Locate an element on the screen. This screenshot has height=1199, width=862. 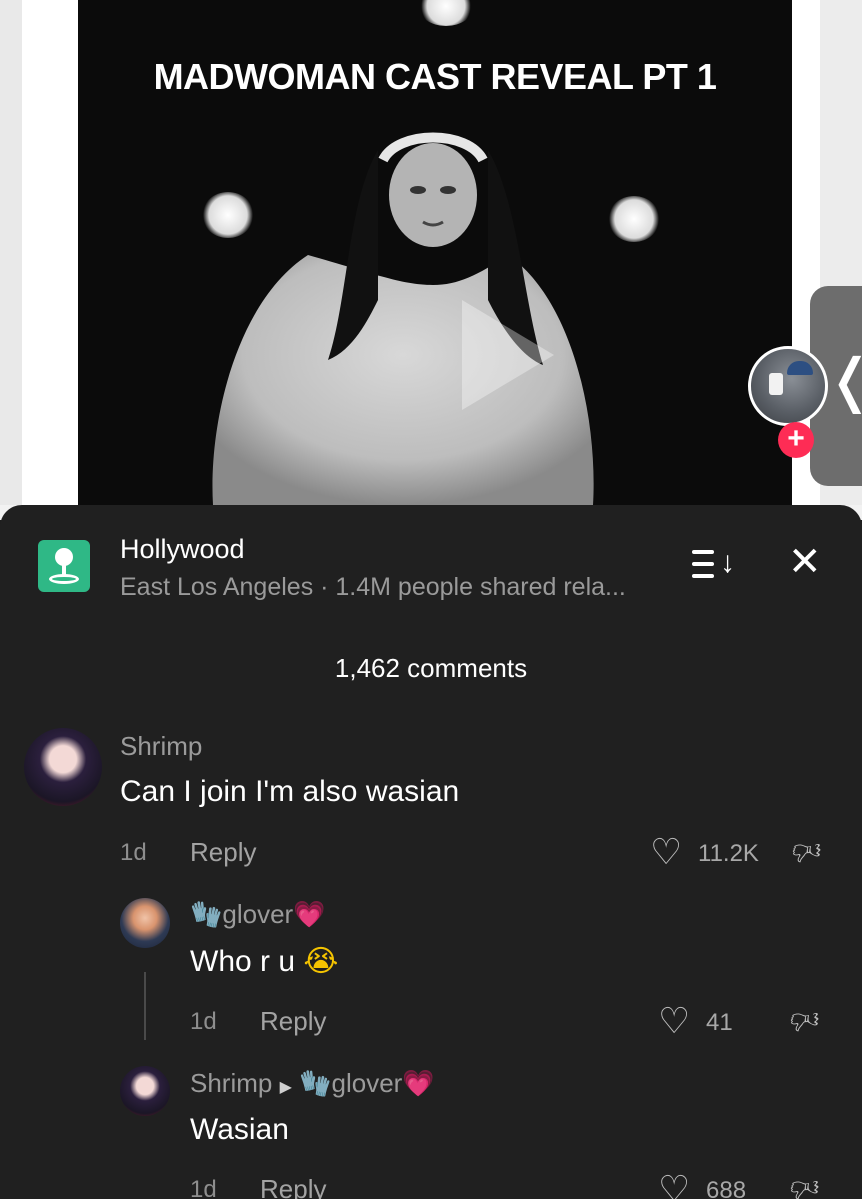
close-icon: ✕ is located at coordinates (805, 562).